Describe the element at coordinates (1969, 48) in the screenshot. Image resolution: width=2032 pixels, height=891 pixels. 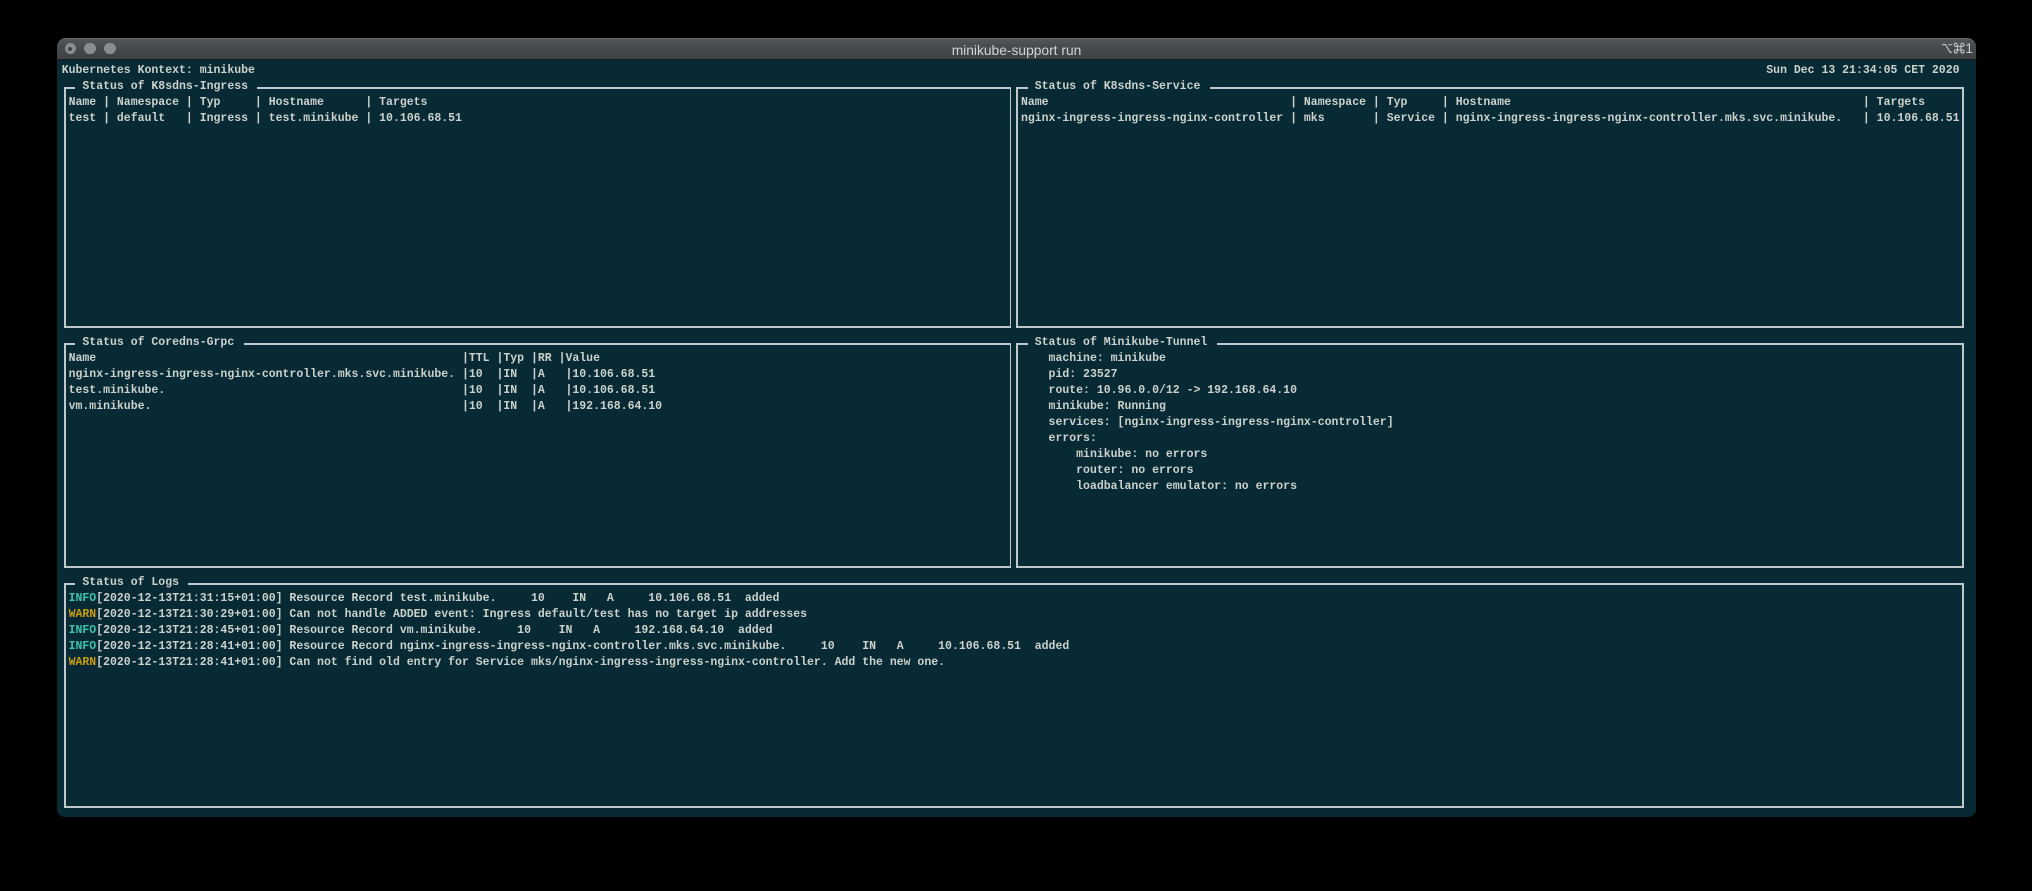
I see `svg-text: 1` at that location.